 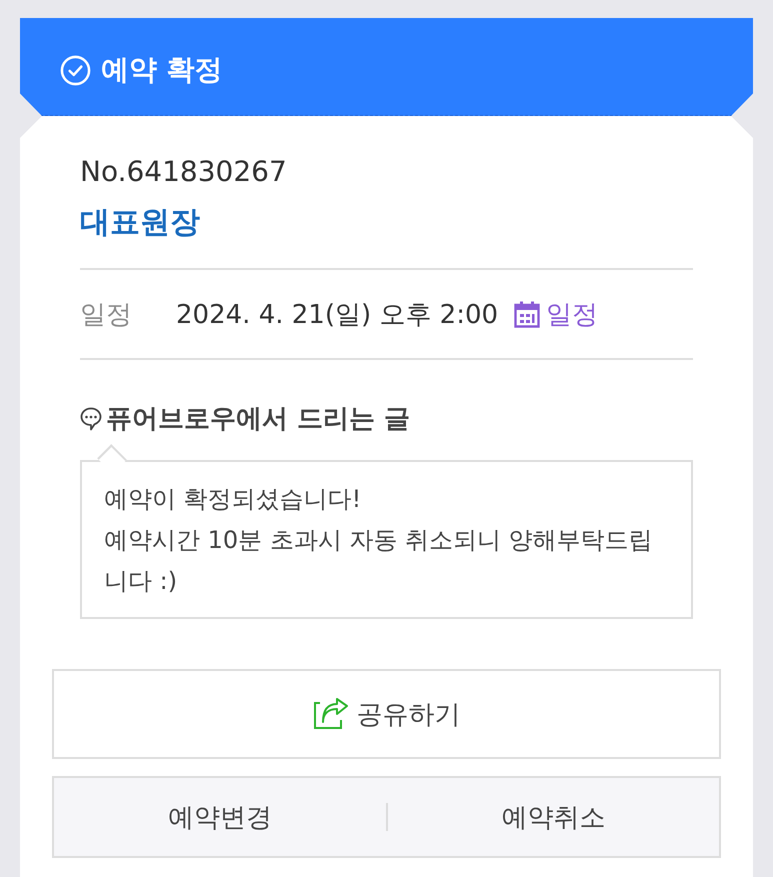 What do you see at coordinates (220, 817) in the screenshot?
I see `action-button: 예약변경` at bounding box center [220, 817].